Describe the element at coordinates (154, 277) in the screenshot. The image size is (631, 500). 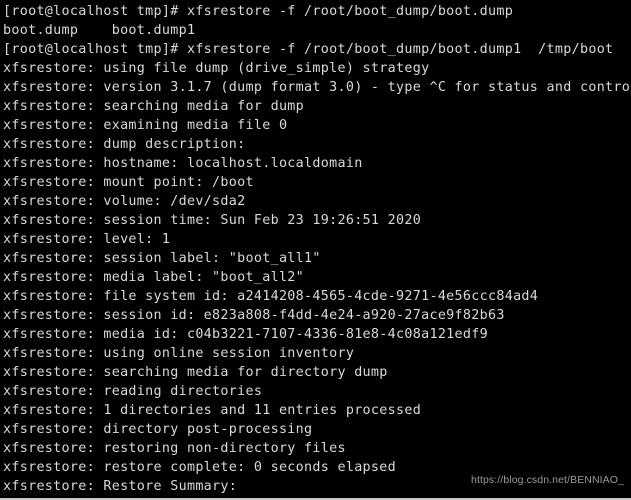
I see `terminal-line: xfsrestore: media label: "boot_all2"` at that location.